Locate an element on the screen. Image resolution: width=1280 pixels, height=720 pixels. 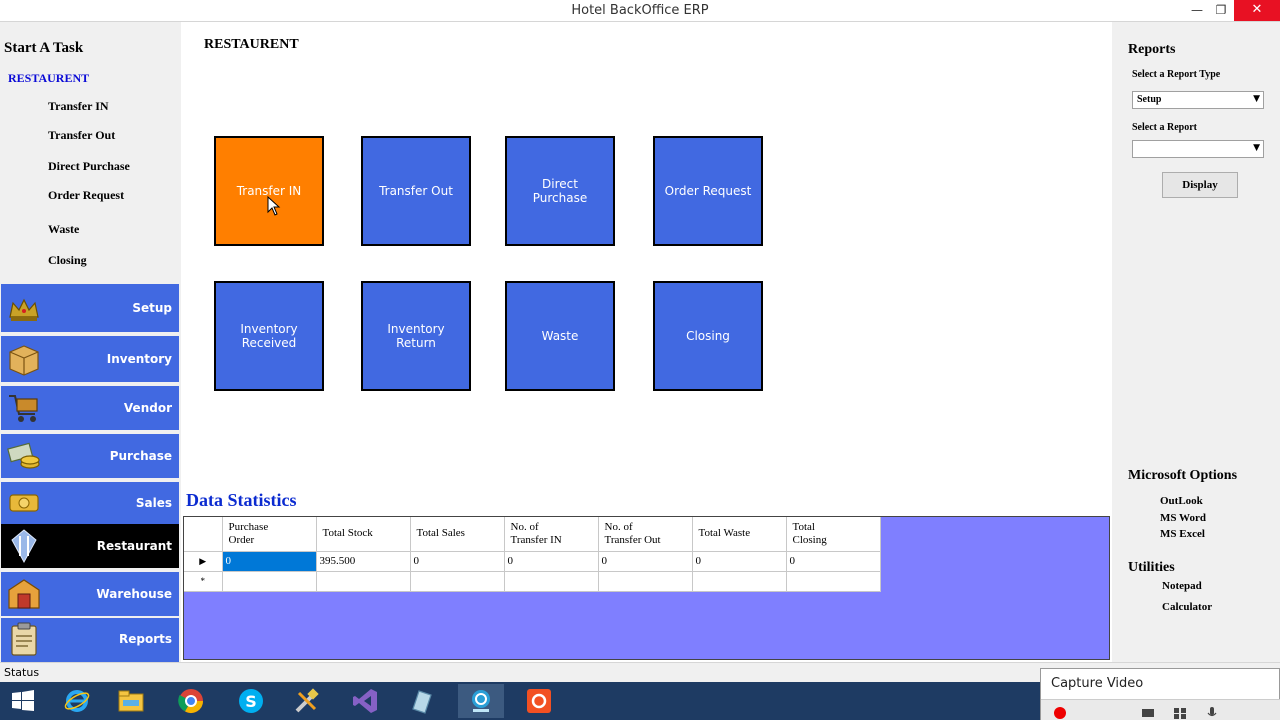
report-type-select: Setup ▼ is located at coordinates (1198, 100).